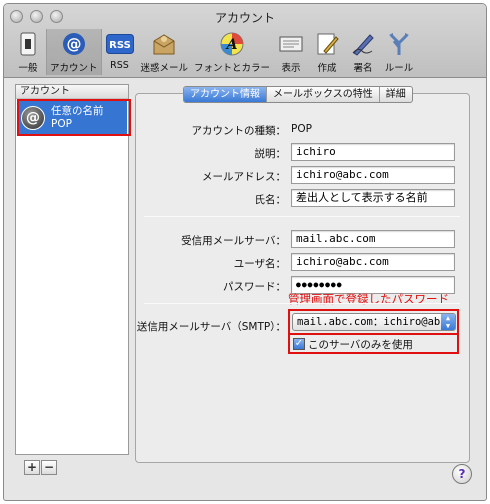 The width and height of the screenshot is (490, 504). I want to click on password-label: パスワード：, so click(254, 287).